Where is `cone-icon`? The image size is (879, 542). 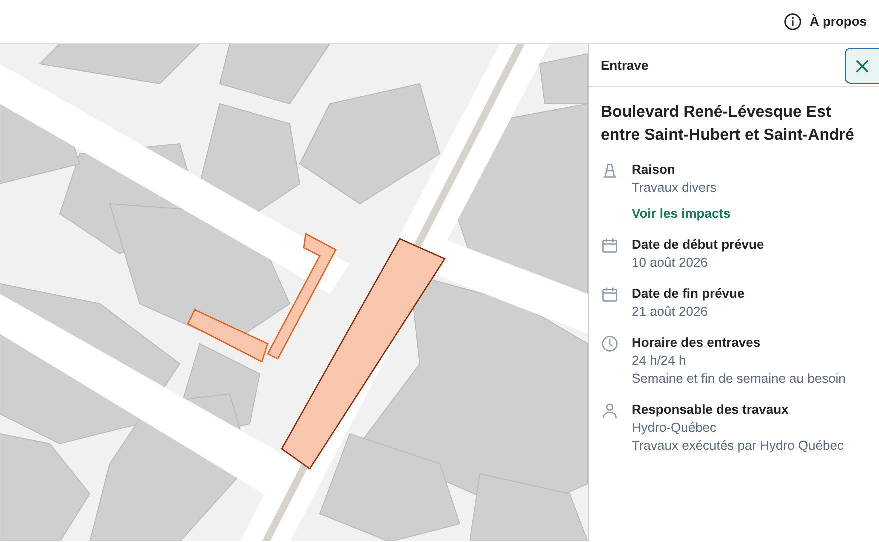 cone-icon is located at coordinates (610, 171).